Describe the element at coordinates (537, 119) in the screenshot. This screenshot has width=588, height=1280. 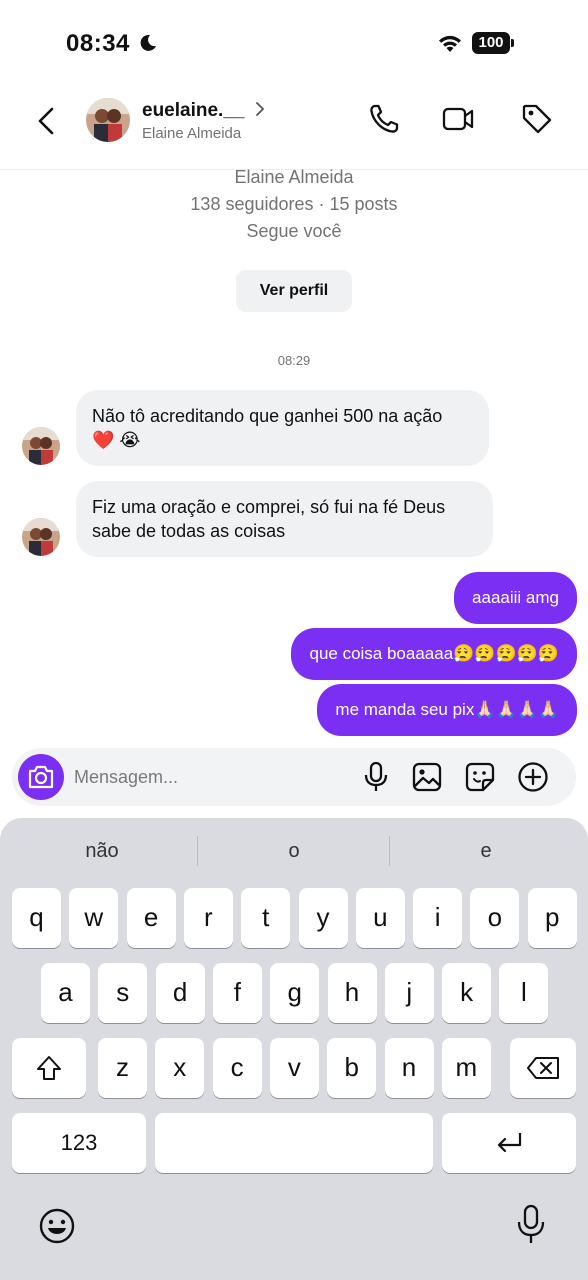
I see `tag-icon` at that location.